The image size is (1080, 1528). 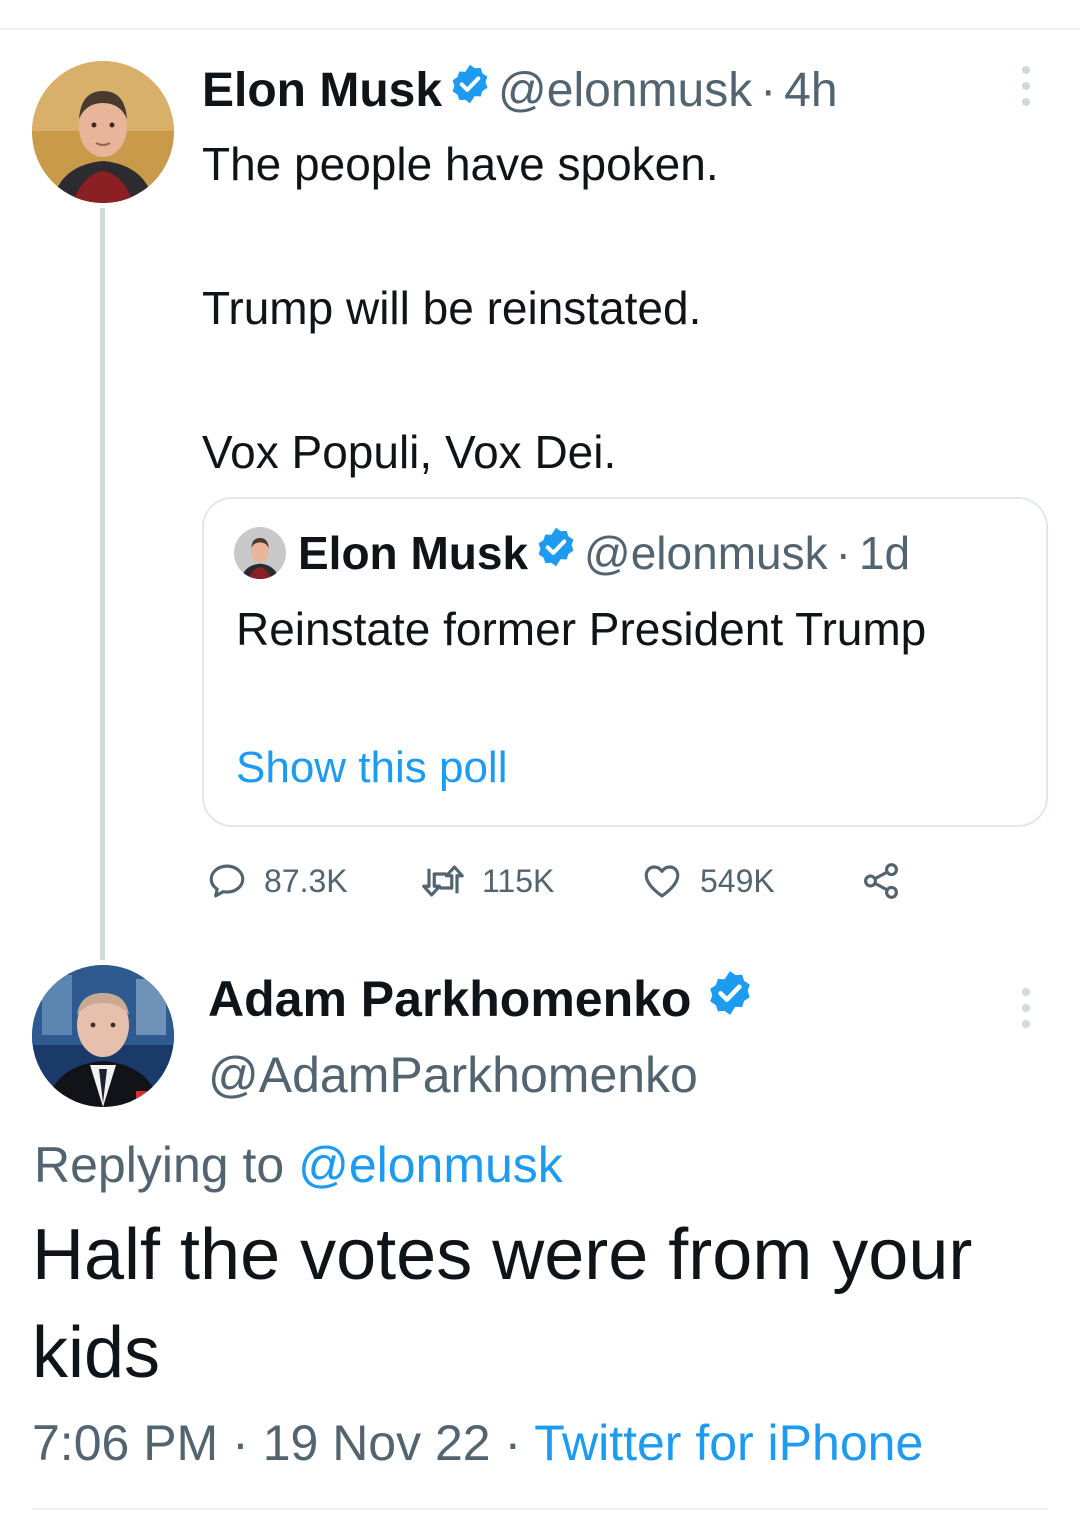 I want to click on top-divider, so click(x=540, y=29).